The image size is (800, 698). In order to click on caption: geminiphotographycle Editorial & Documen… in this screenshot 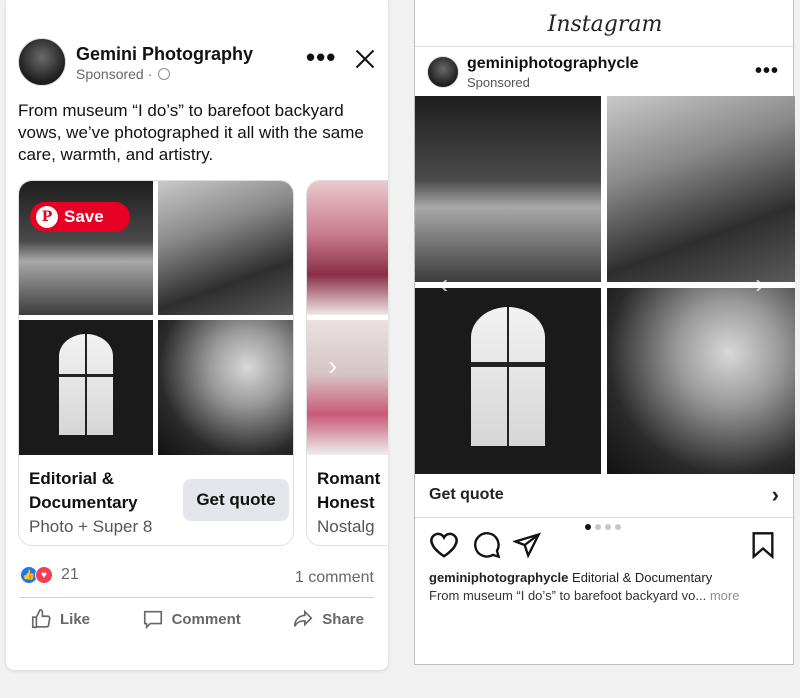, I will do `click(571, 577)`.